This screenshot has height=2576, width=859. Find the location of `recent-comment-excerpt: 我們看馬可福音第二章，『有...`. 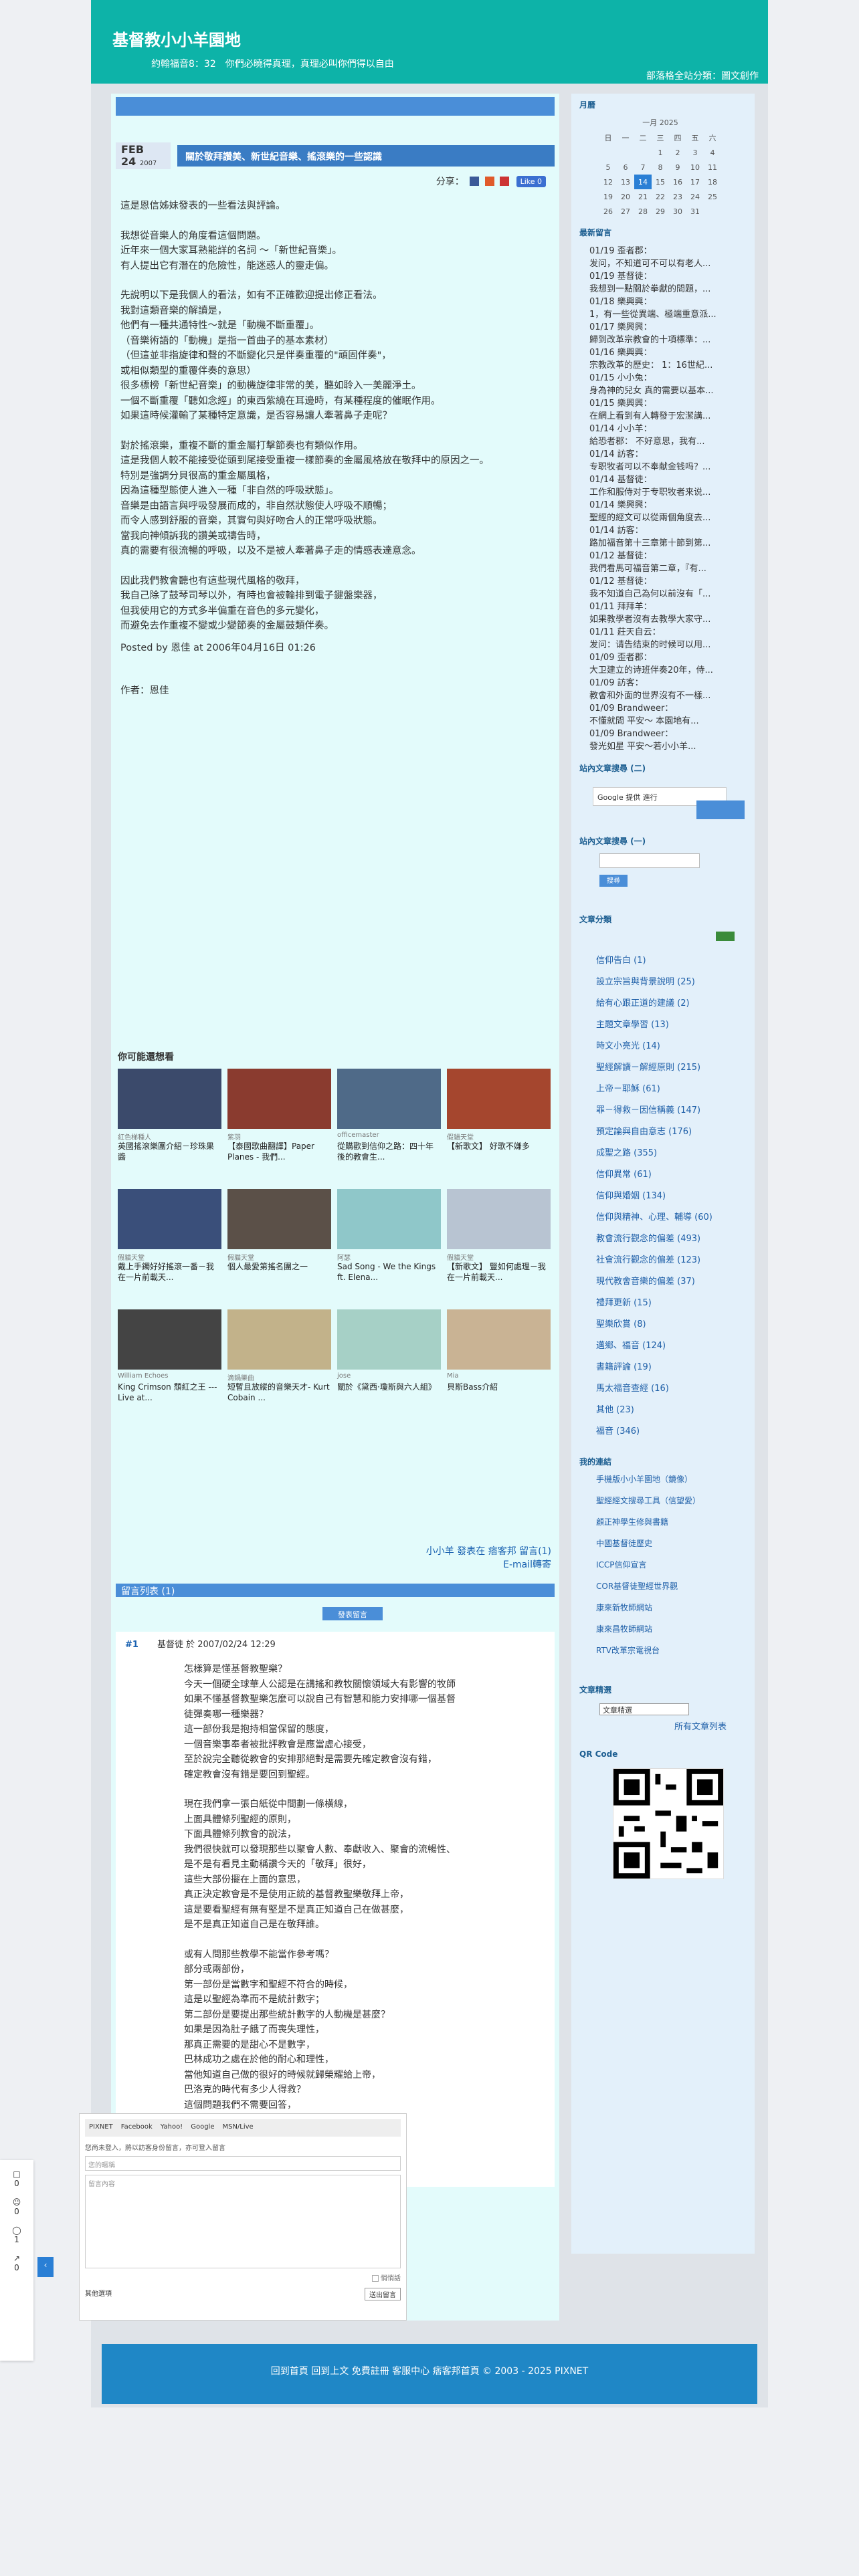

recent-comment-excerpt: 我們看馬可福音第二章，『有... is located at coordinates (668, 569).